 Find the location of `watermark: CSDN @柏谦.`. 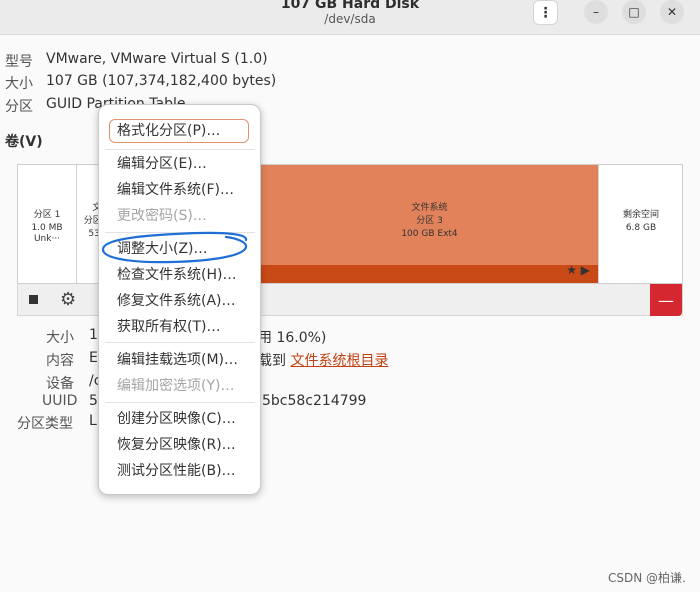

watermark: CSDN @柏谦. is located at coordinates (647, 578).